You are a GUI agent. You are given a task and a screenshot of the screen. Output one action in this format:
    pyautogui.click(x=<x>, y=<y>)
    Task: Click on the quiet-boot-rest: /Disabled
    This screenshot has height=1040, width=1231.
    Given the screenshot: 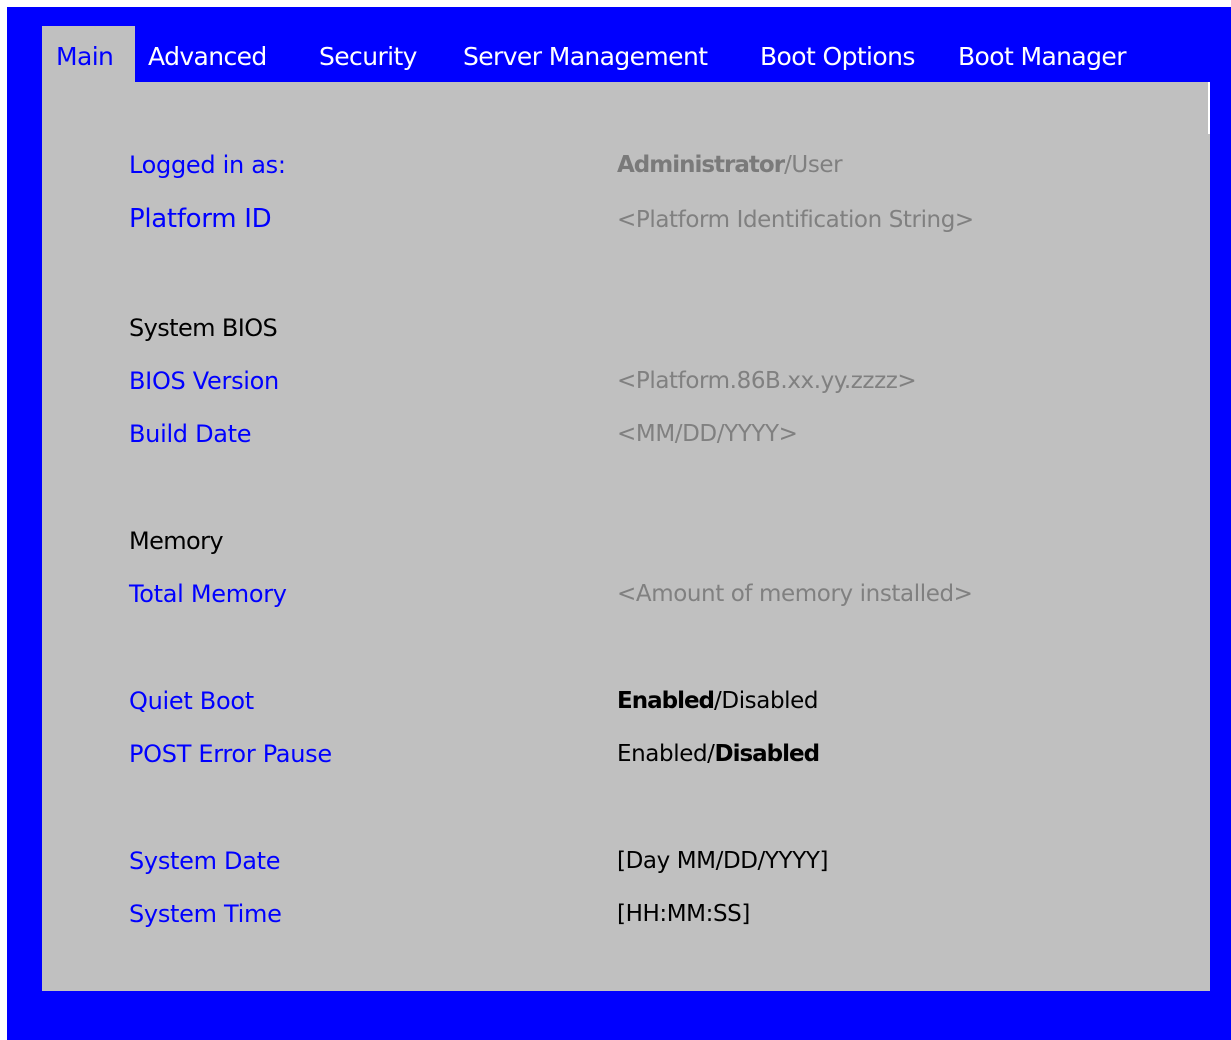 What is the action you would take?
    pyautogui.click(x=766, y=701)
    